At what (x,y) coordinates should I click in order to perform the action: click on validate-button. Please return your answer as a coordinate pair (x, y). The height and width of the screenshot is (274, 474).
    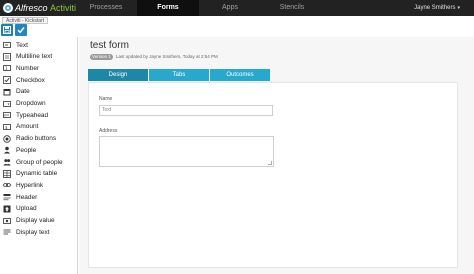
    Looking at the image, I should click on (21, 30).